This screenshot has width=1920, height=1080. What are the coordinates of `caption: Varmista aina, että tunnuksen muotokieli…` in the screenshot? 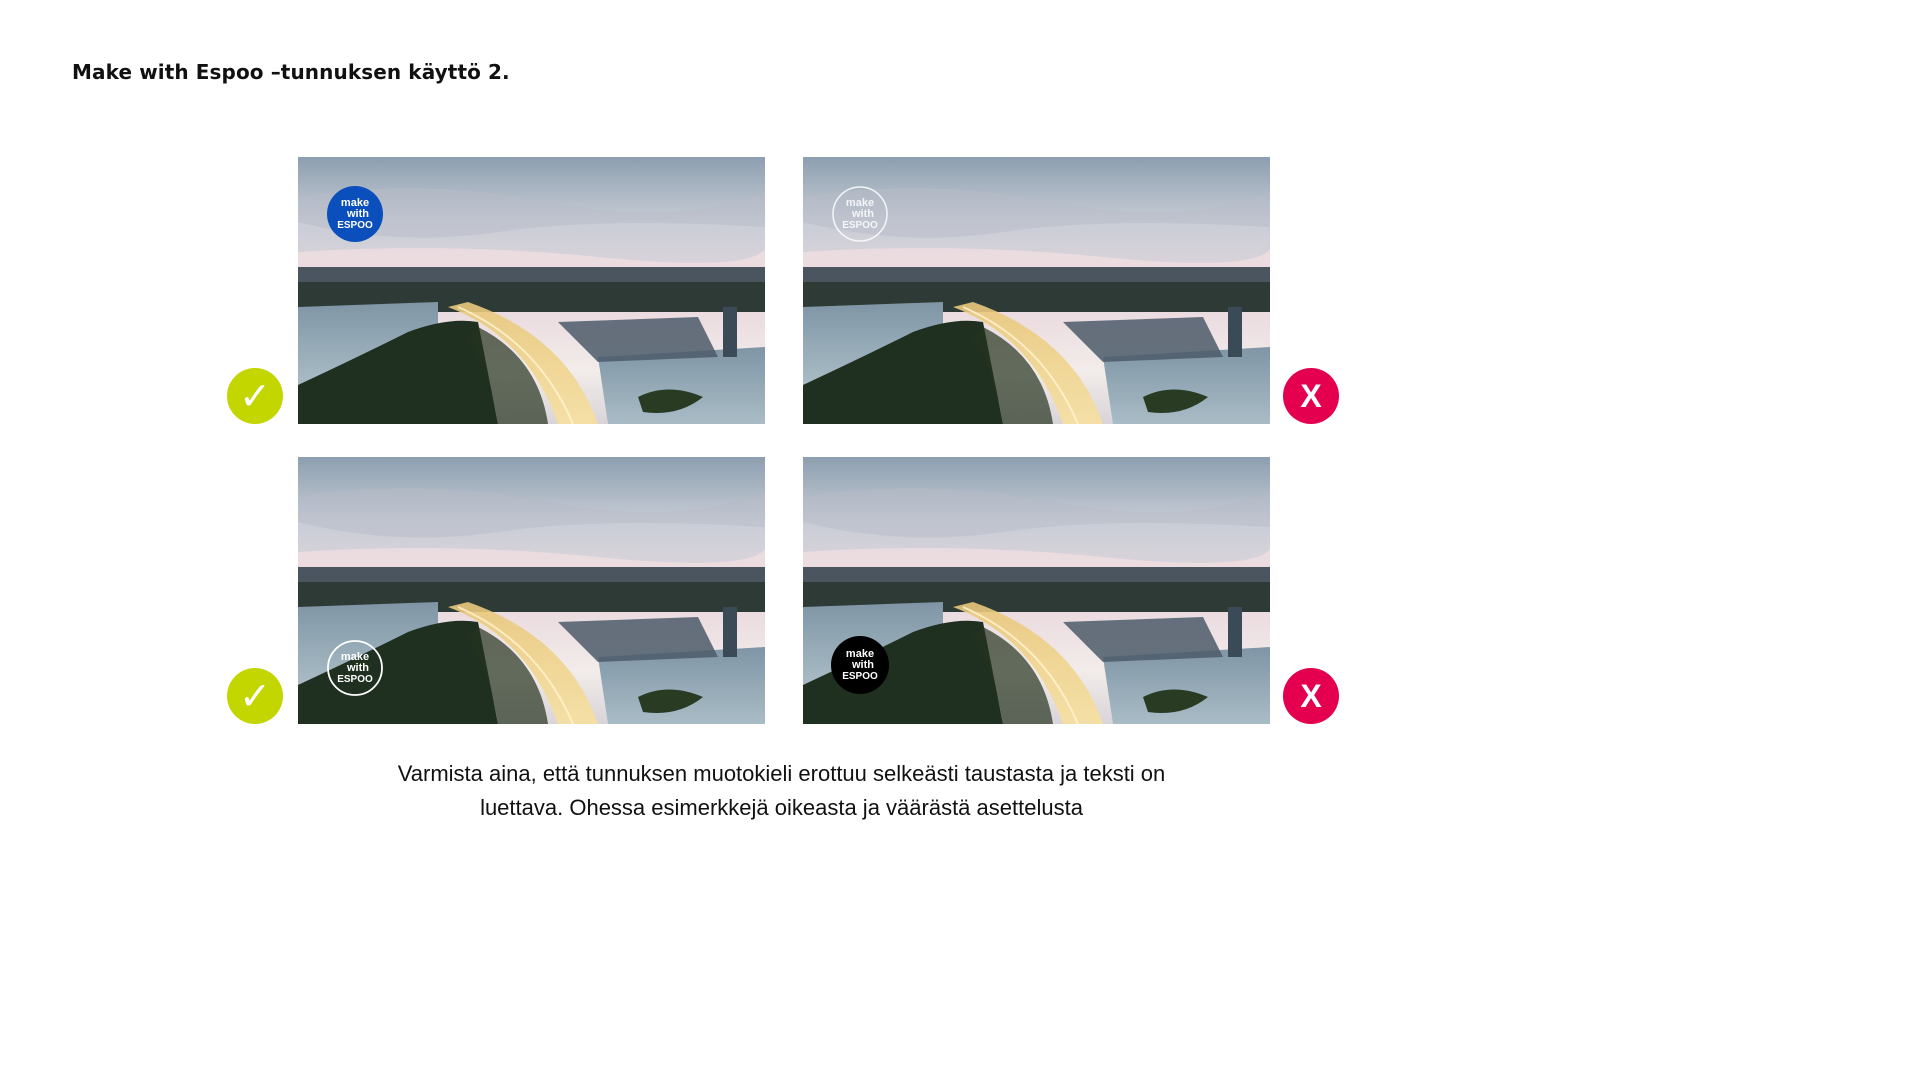 It's located at (781, 791).